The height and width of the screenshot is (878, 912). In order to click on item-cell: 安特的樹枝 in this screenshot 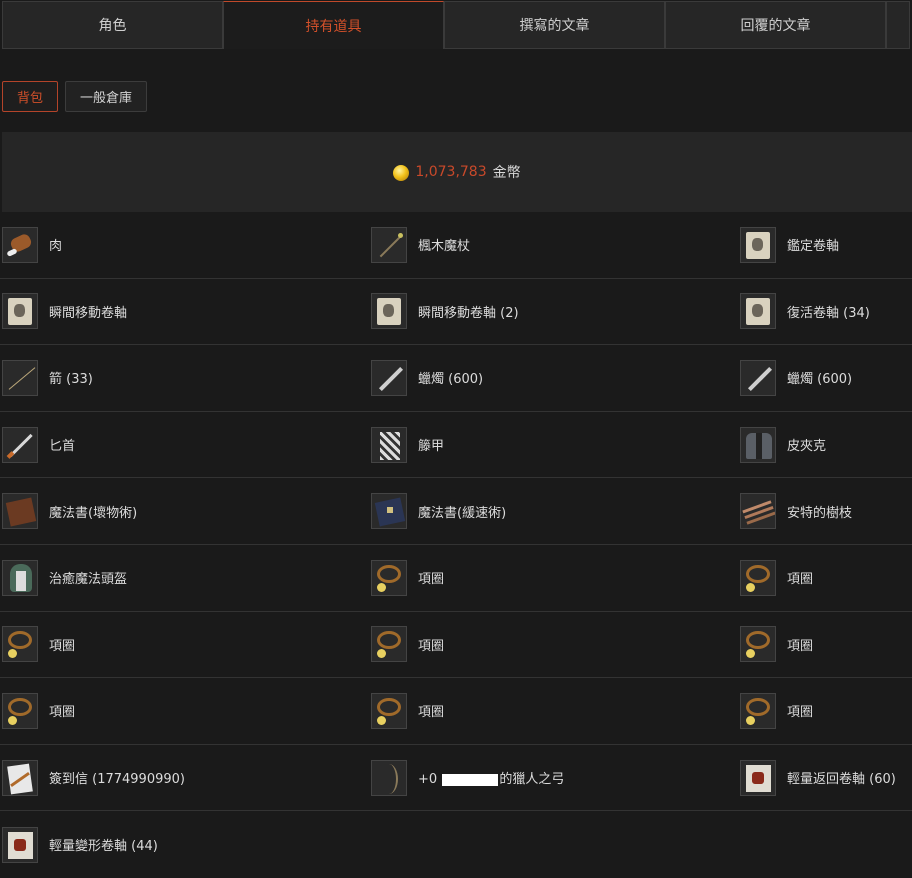, I will do `click(825, 511)`.